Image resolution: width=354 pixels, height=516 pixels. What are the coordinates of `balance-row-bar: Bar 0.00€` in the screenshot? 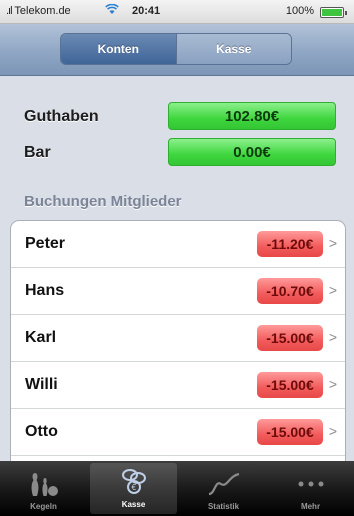 It's located at (177, 153).